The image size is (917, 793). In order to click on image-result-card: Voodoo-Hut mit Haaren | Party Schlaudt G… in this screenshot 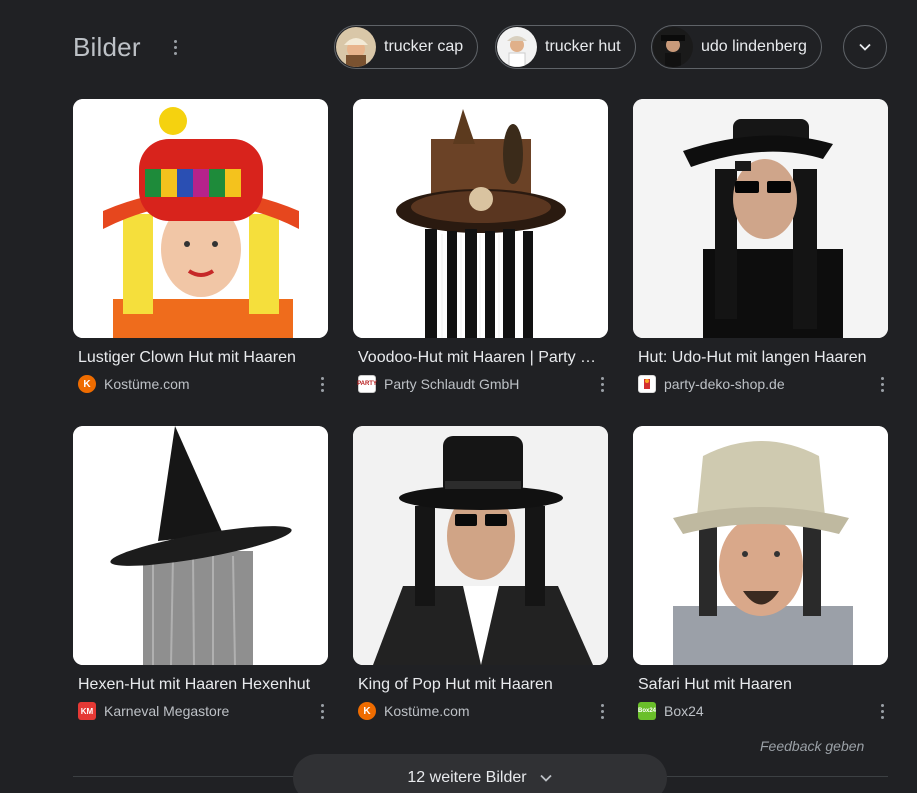, I will do `click(480, 246)`.